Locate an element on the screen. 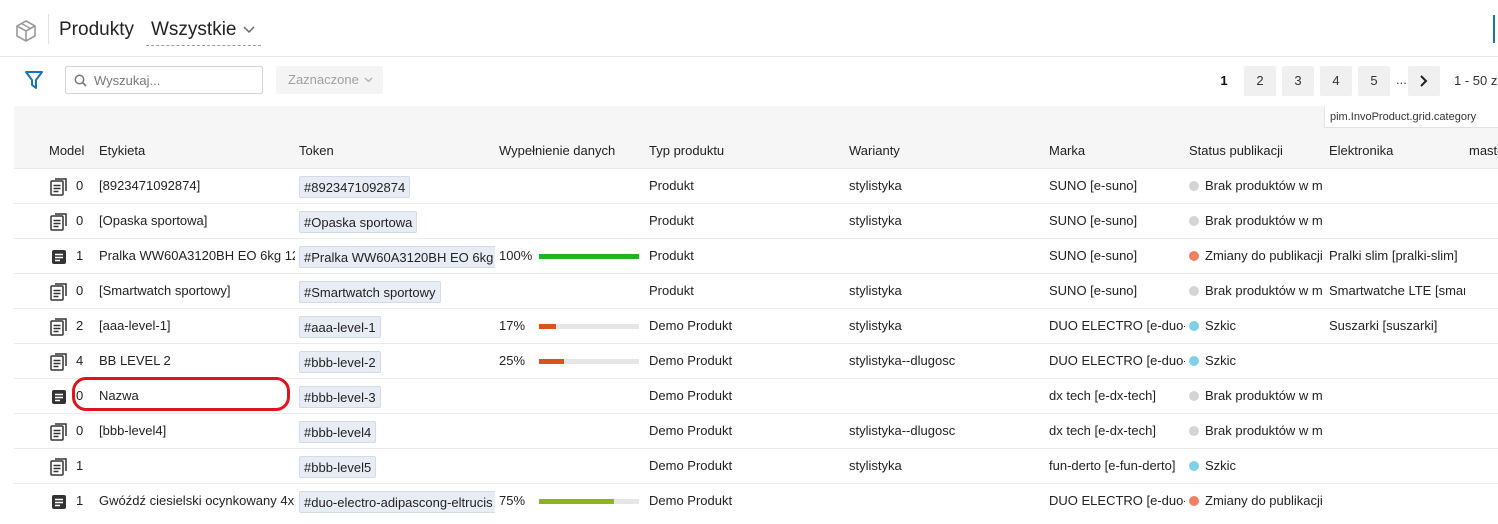 This screenshot has width=1498, height=524. page-button-1: 1 is located at coordinates (1224, 81).